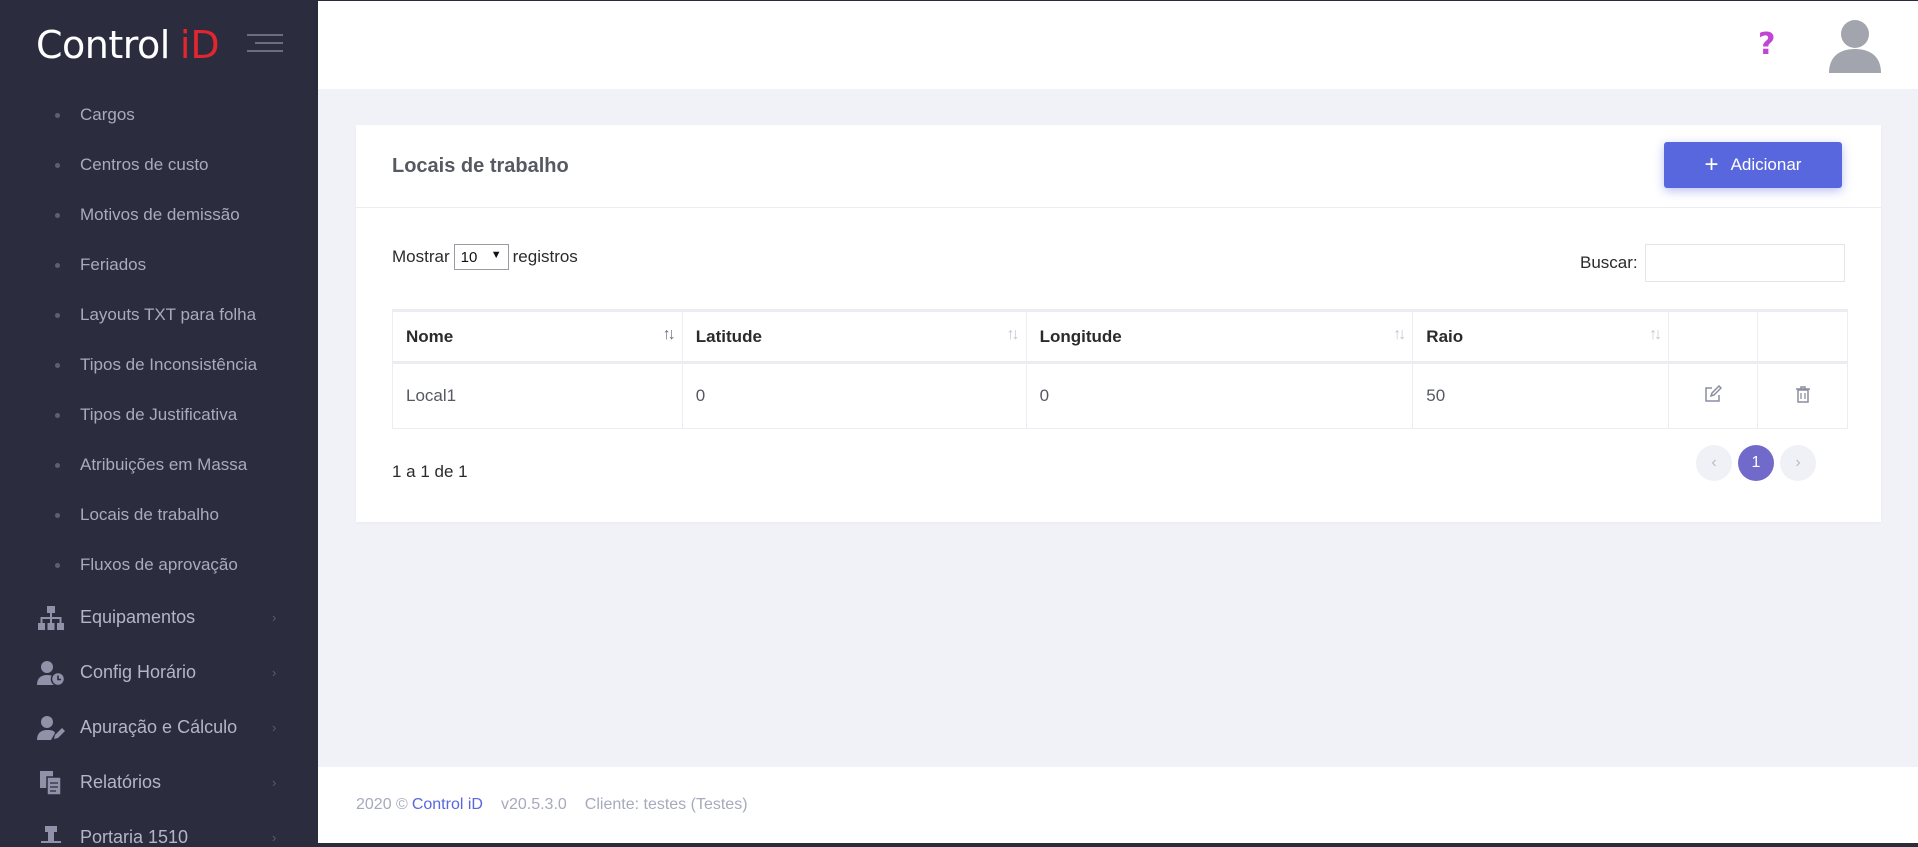 This screenshot has height=847, width=1918. What do you see at coordinates (430, 336) in the screenshot?
I see `column-label: Nome` at bounding box center [430, 336].